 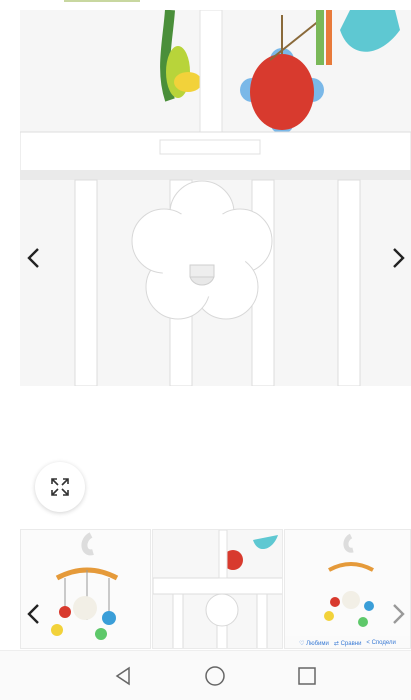 I want to click on favorite-label: Любими, so click(x=317, y=643).